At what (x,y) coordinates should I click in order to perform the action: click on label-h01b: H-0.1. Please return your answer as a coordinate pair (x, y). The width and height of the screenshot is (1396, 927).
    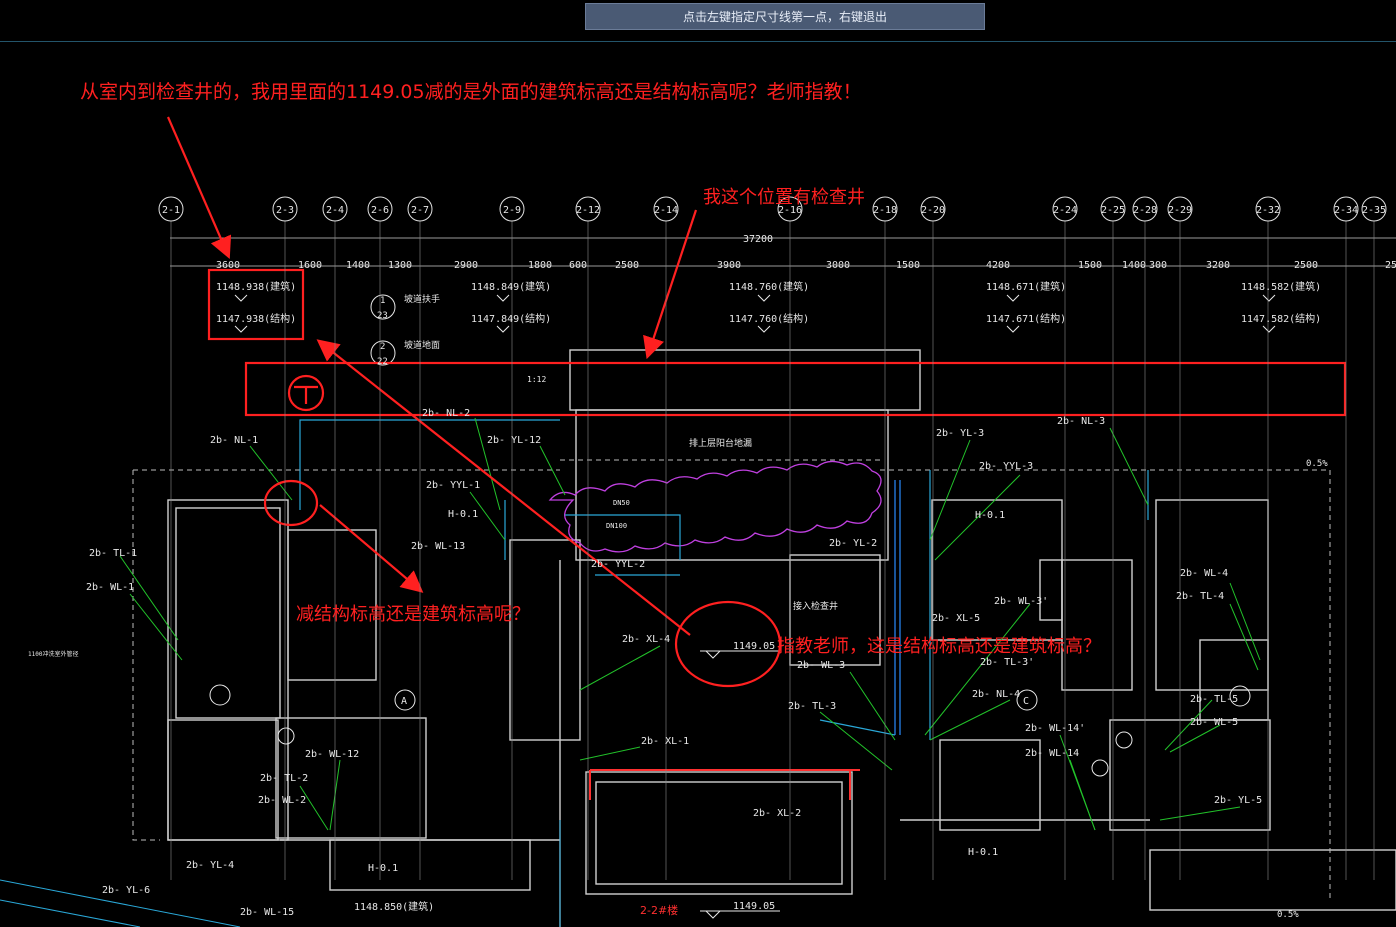
    Looking at the image, I should click on (383, 868).